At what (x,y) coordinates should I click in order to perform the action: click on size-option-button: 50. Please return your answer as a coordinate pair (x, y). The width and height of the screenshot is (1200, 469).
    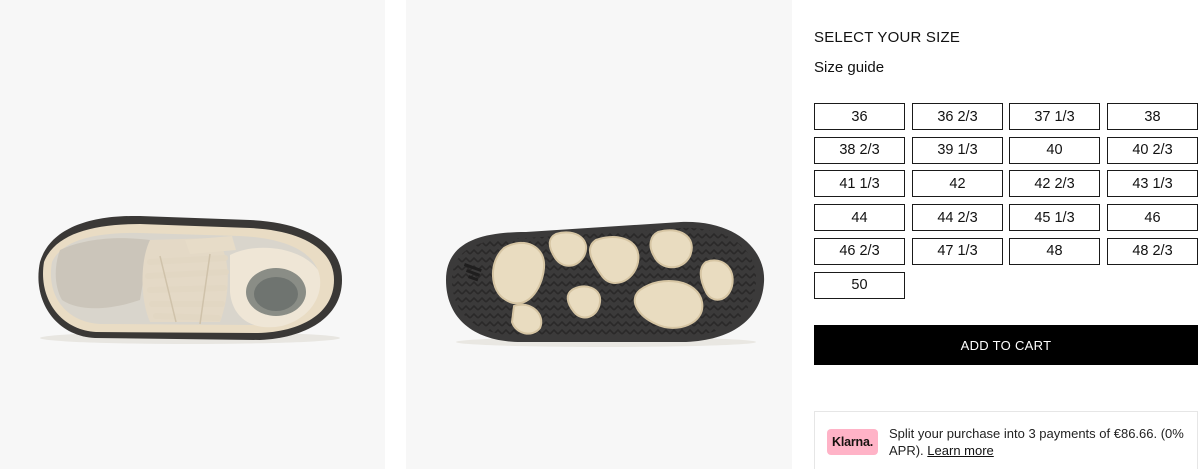
    Looking at the image, I should click on (859, 285).